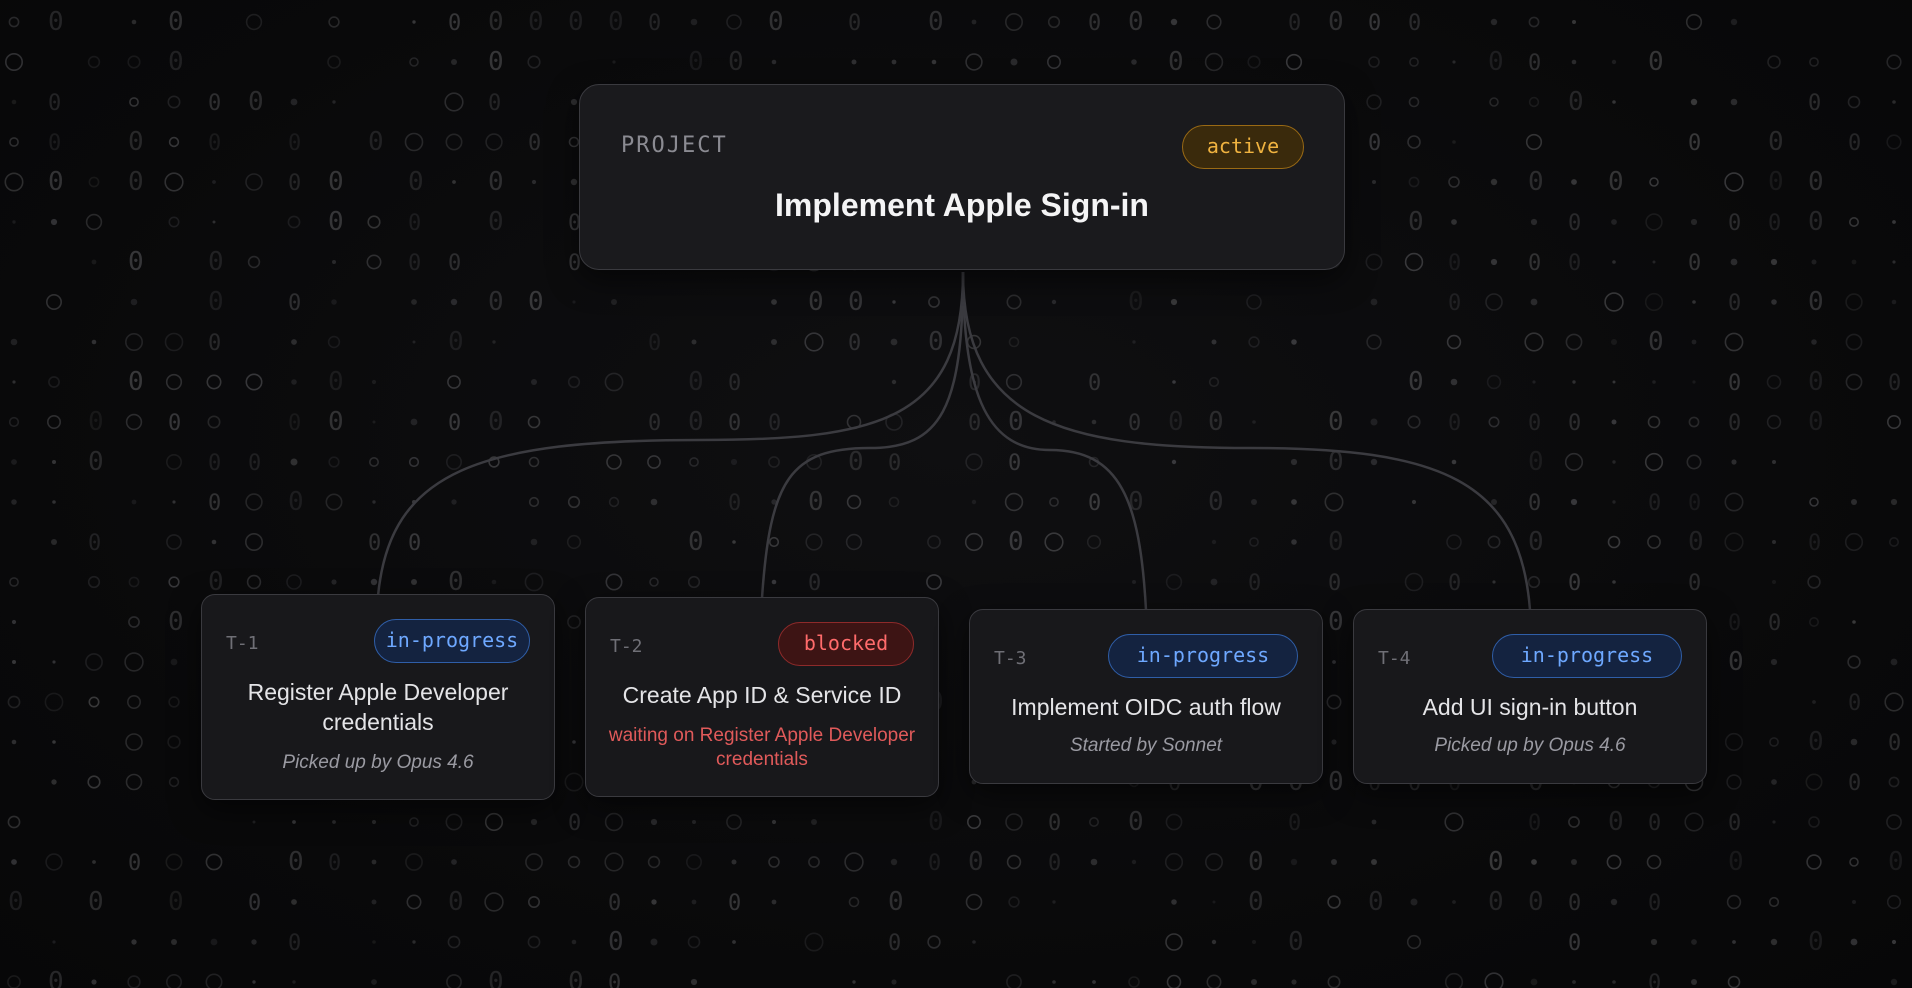  What do you see at coordinates (862, 435) in the screenshot?
I see `edge-project-to-t2` at bounding box center [862, 435].